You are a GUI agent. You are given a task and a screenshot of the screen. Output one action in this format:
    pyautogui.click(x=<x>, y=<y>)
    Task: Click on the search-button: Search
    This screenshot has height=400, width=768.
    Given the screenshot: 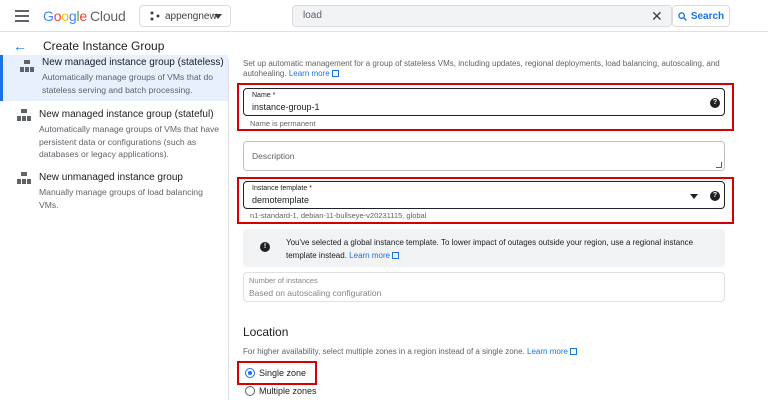 What is the action you would take?
    pyautogui.click(x=701, y=16)
    